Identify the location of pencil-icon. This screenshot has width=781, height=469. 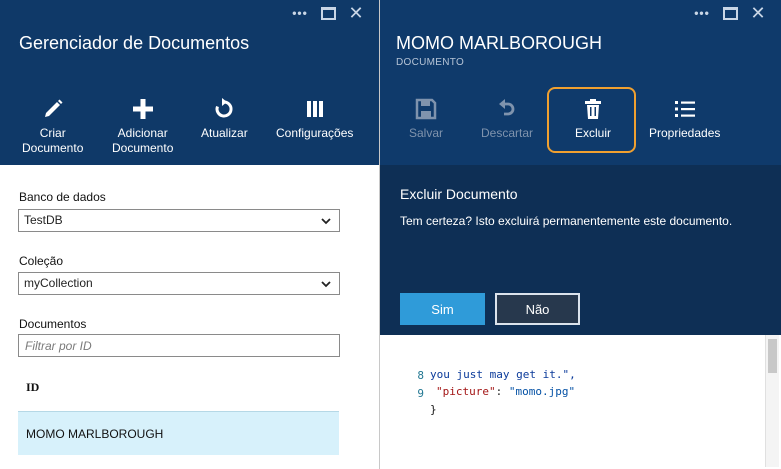
(53, 109).